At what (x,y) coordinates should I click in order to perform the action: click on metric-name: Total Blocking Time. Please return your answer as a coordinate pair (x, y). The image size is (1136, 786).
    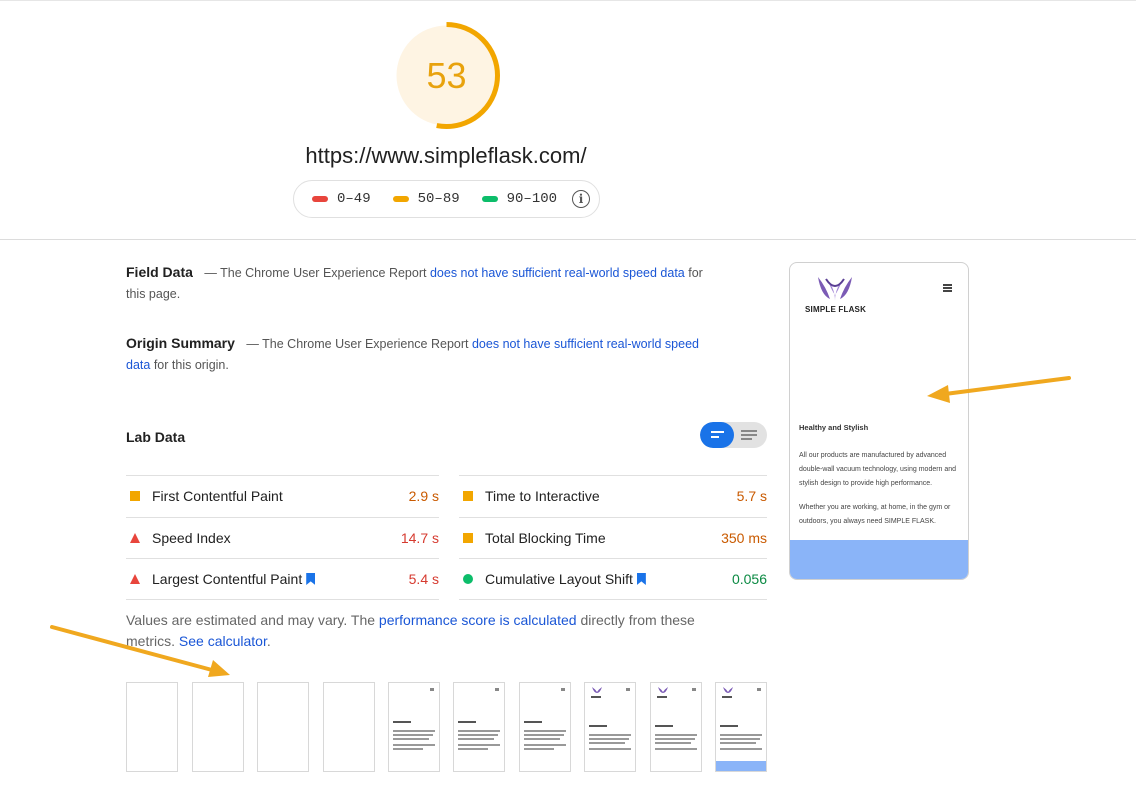
    Looking at the image, I should click on (545, 538).